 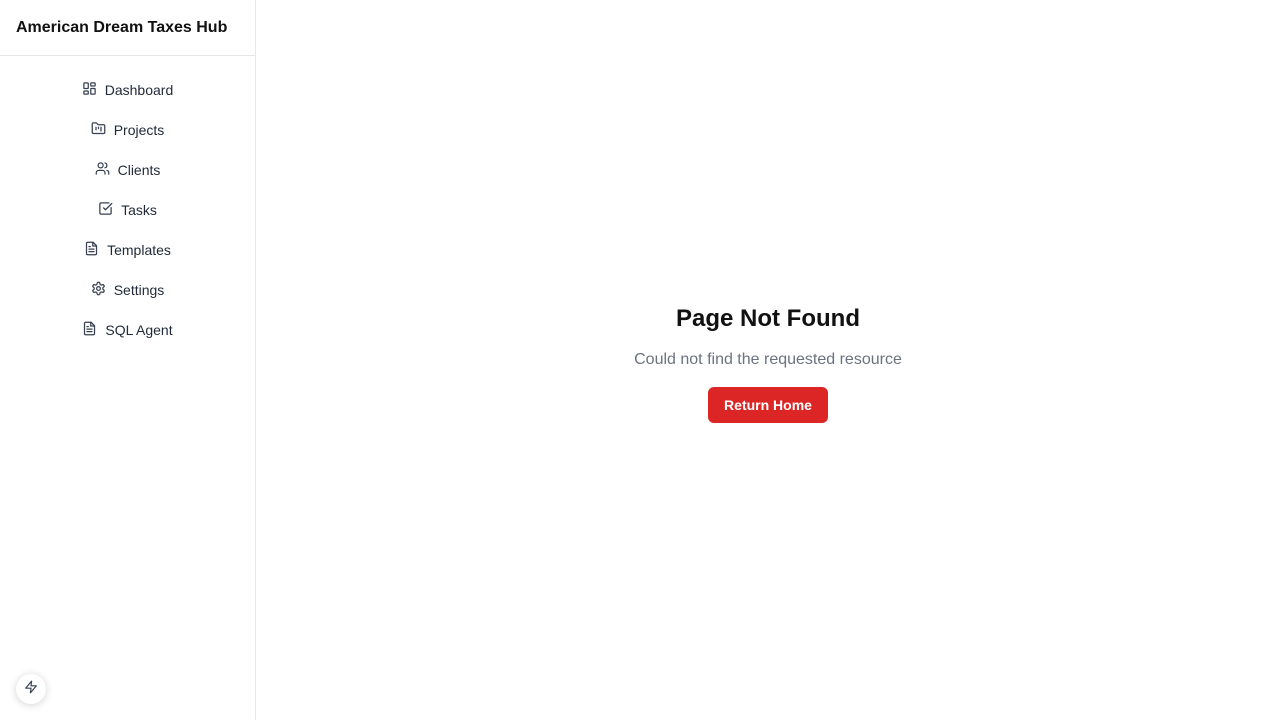 I want to click on sidebar-item-projects: Projects, so click(x=127, y=130).